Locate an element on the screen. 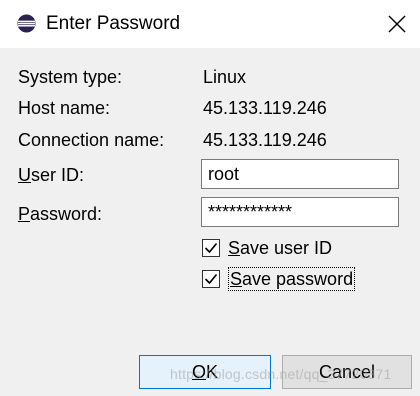 The height and width of the screenshot is (396, 420). ok-mnemonic: O is located at coordinates (198, 372).